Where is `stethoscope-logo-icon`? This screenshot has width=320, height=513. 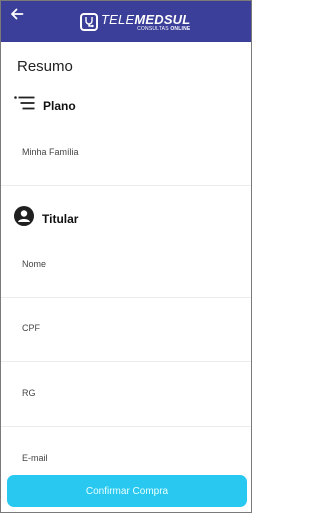
stethoscope-logo-icon is located at coordinates (89, 22).